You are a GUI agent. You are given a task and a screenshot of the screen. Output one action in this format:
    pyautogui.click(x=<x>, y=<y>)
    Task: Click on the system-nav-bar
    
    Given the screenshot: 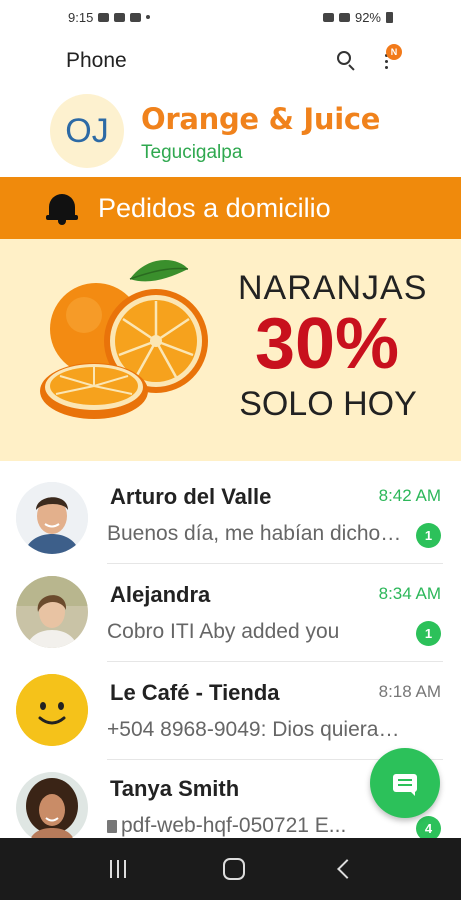 What is the action you would take?
    pyautogui.click(x=230, y=869)
    